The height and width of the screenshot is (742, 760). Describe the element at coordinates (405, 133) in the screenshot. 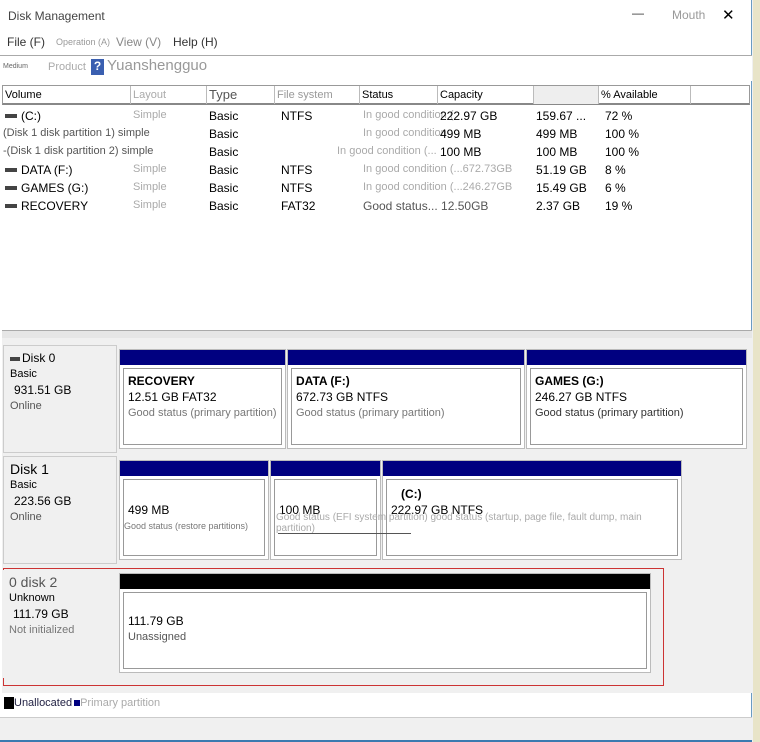

I see `cell-status: In good condition` at that location.